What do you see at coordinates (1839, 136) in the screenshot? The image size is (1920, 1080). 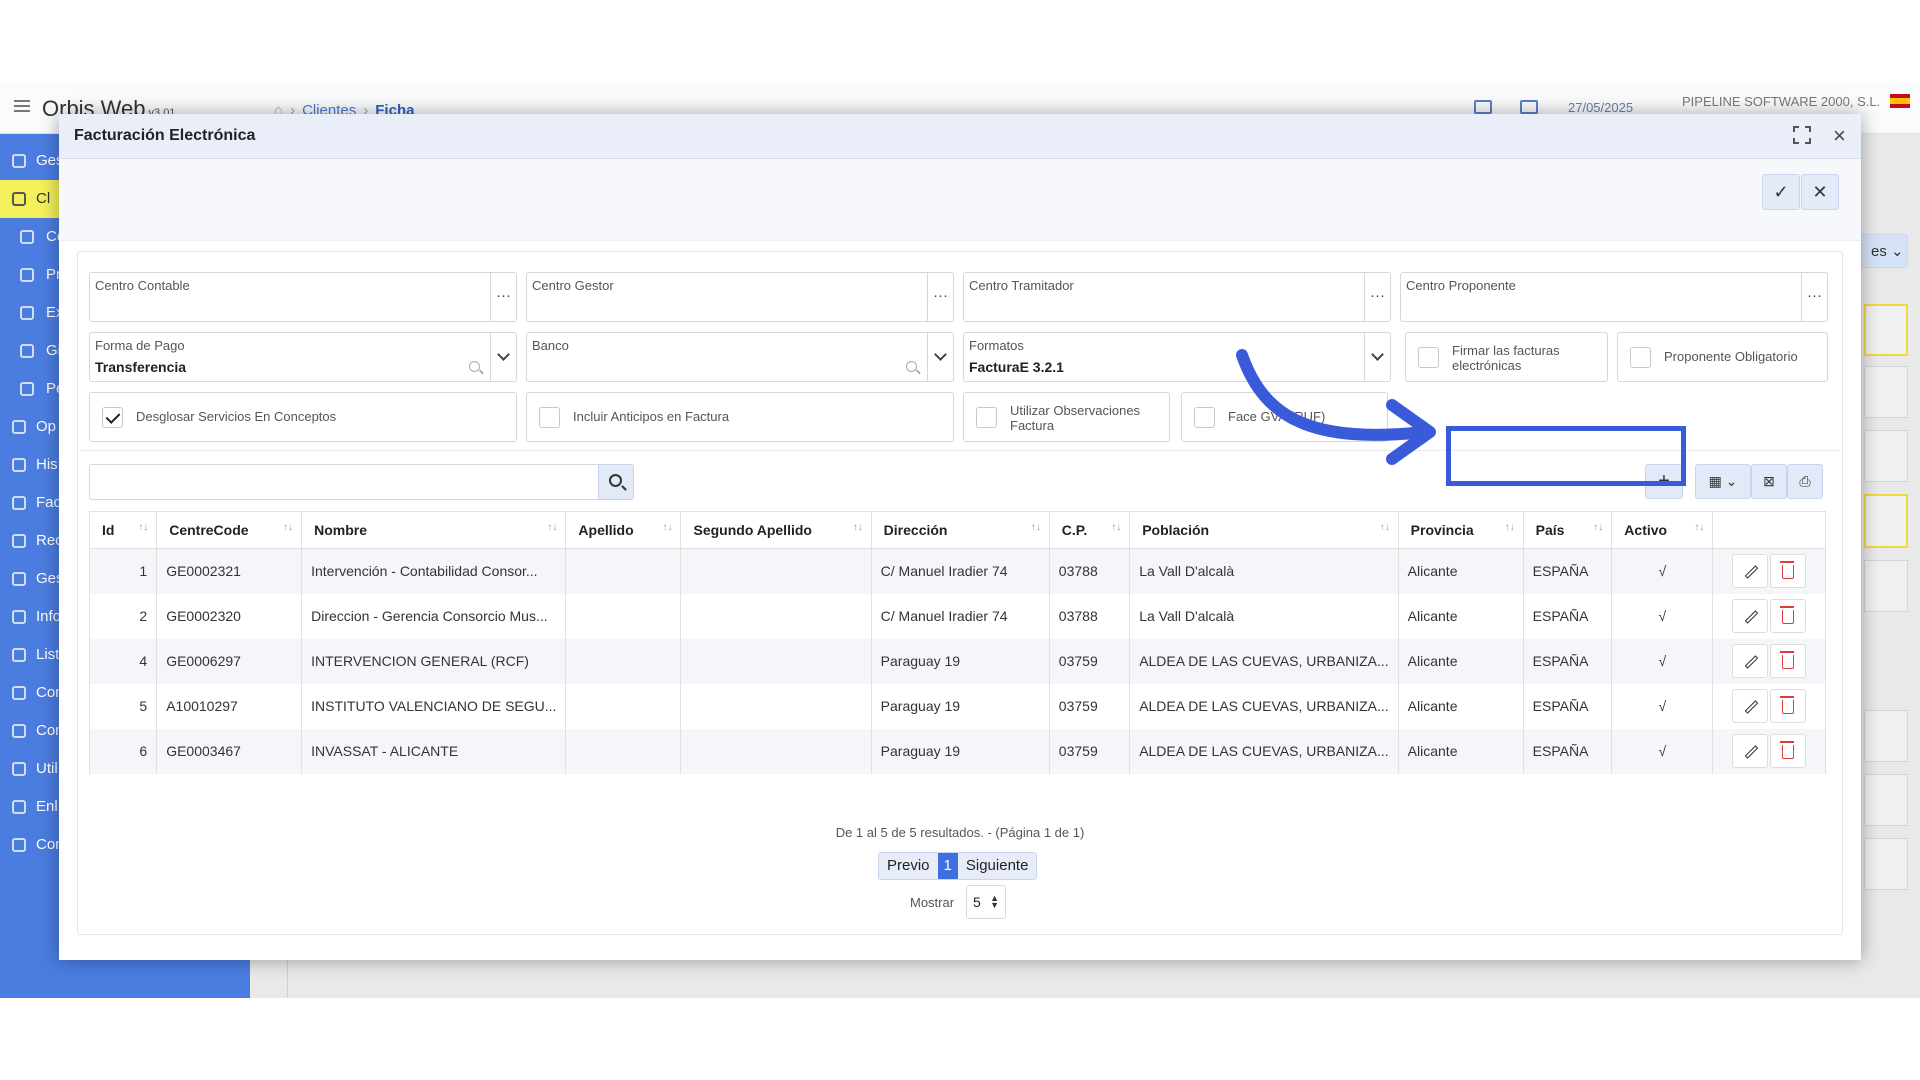 I see `close-icon: ×` at bounding box center [1839, 136].